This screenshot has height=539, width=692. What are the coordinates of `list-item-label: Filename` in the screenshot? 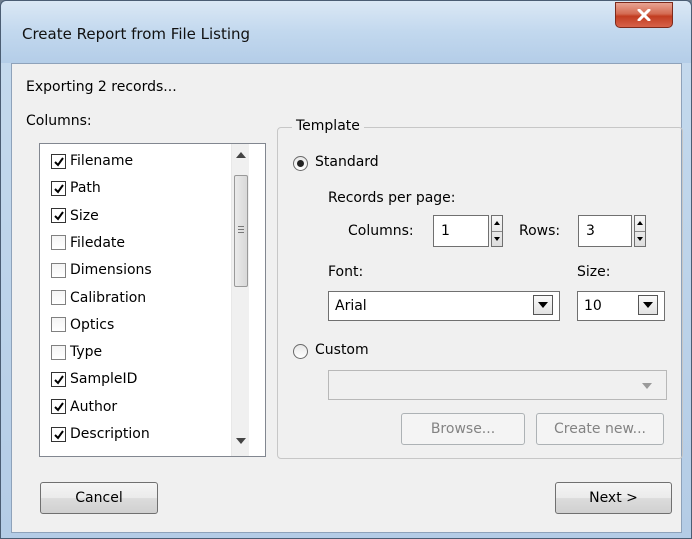 It's located at (102, 161).